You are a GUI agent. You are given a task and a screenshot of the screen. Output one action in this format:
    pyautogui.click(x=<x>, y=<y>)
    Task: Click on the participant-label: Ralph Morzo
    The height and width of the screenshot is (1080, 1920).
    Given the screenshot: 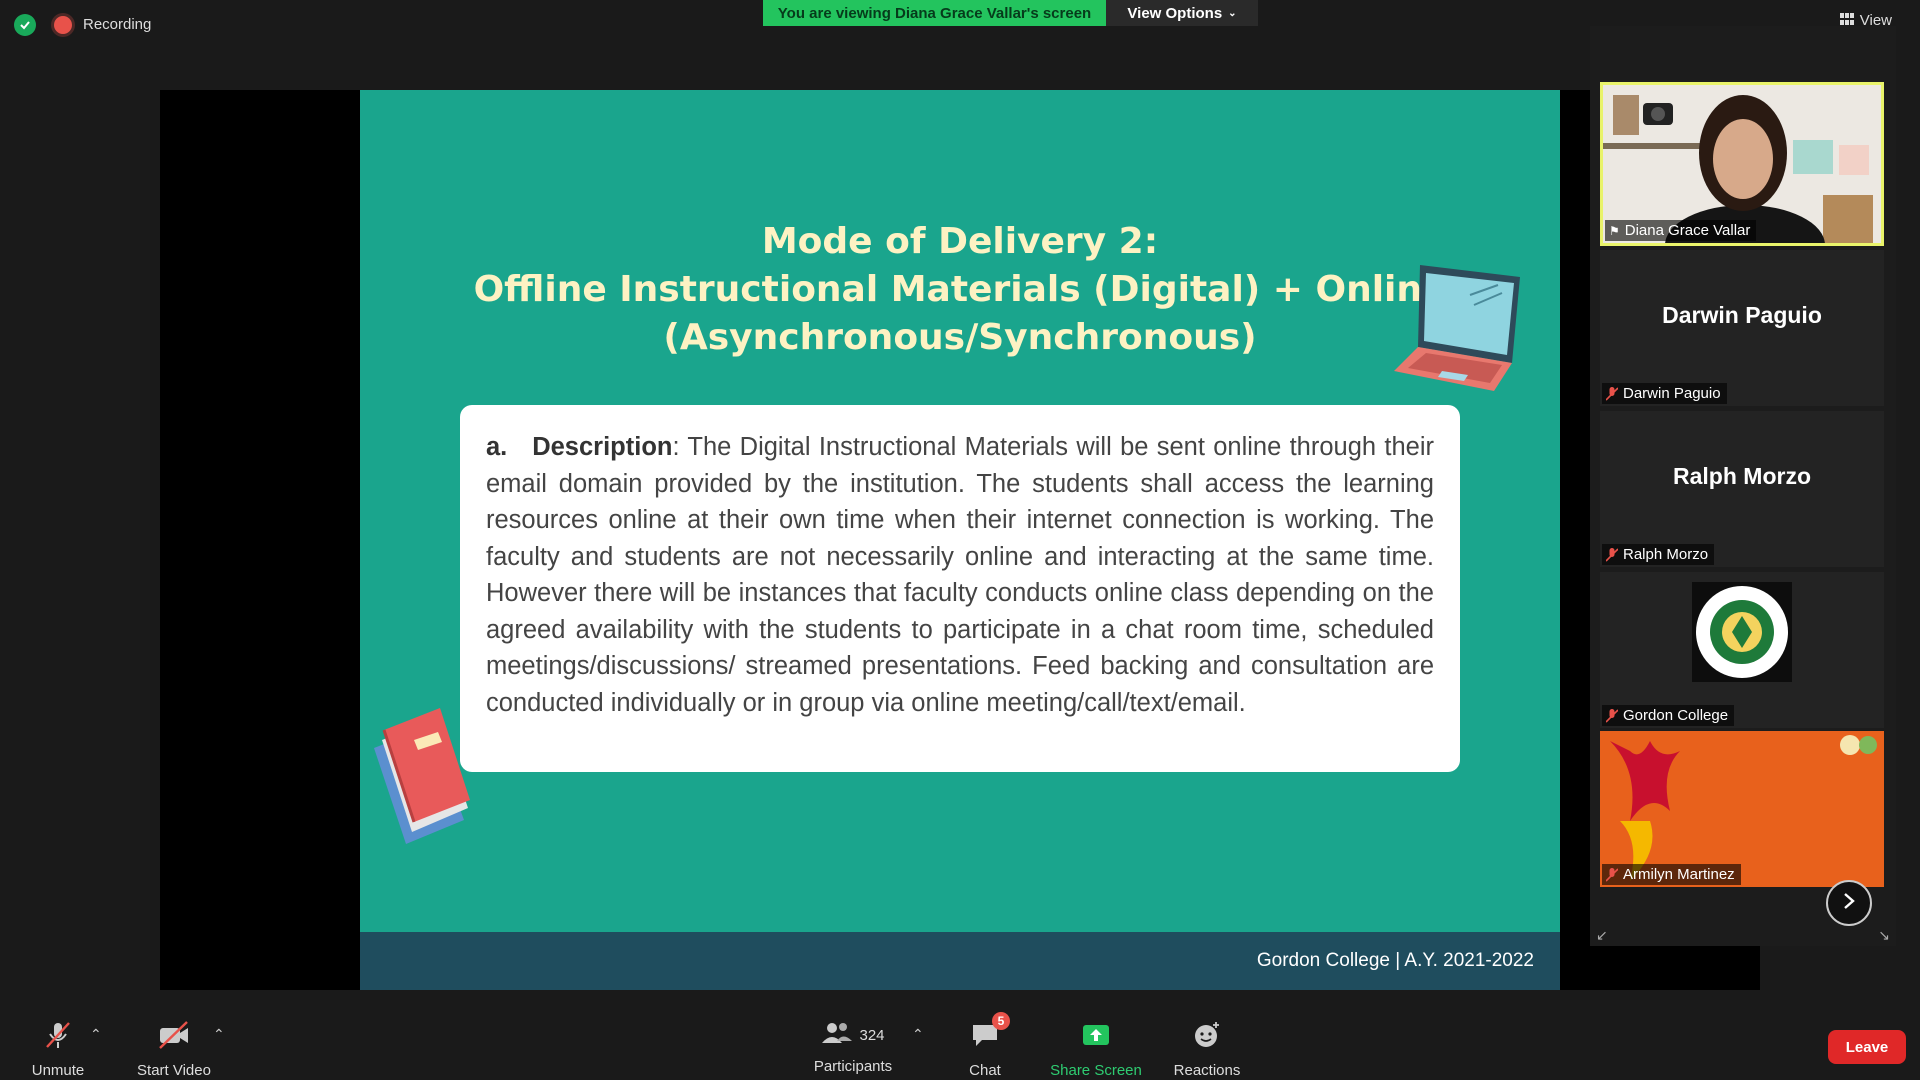 What is the action you would take?
    pyautogui.click(x=1658, y=554)
    